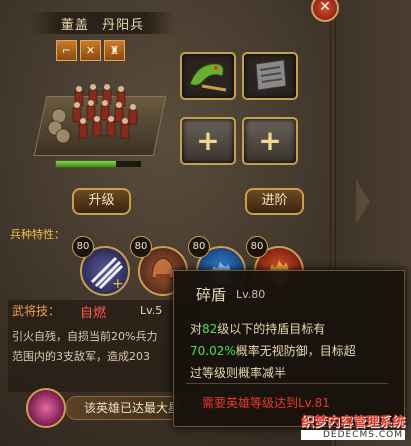 The width and height of the screenshot is (411, 446). What do you see at coordinates (151, 310) in the screenshot?
I see `general-skill-level: Lv.5` at bounding box center [151, 310].